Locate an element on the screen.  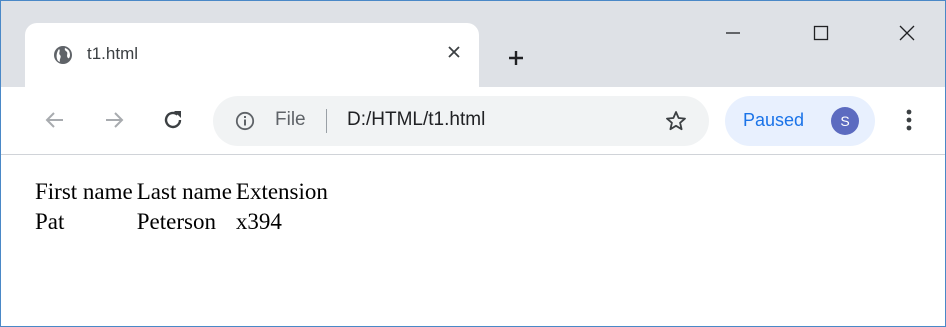
cell-first-name: Pat is located at coordinates (50, 221).